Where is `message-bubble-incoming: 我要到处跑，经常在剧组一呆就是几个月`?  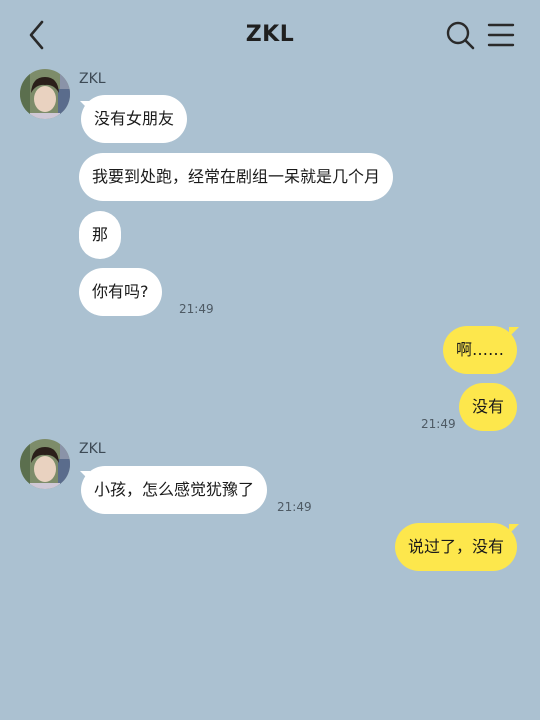 message-bubble-incoming: 我要到处跑，经常在剧组一呆就是几个月 is located at coordinates (236, 177).